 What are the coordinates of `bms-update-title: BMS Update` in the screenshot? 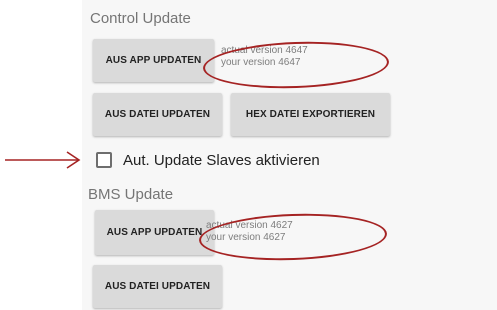 It's located at (131, 194).